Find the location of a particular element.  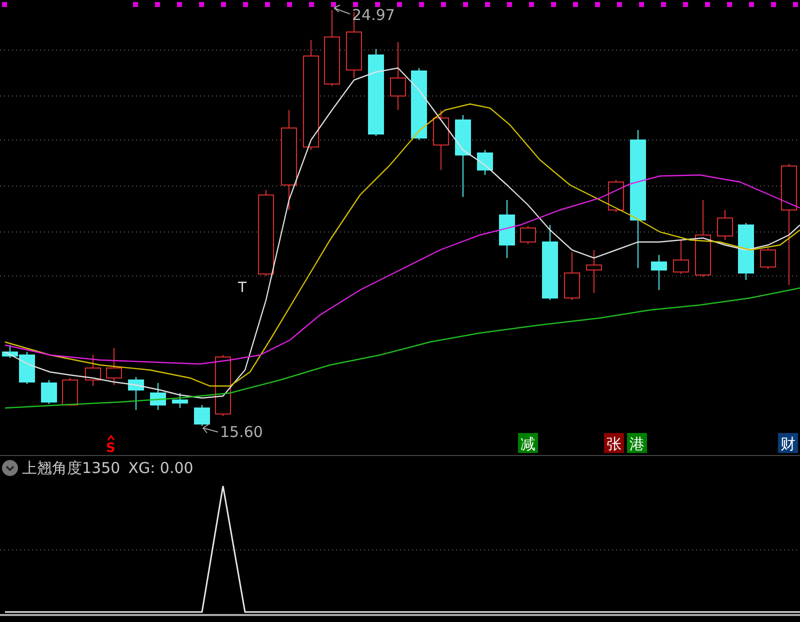

low-price-label: 15.60 is located at coordinates (241, 432).